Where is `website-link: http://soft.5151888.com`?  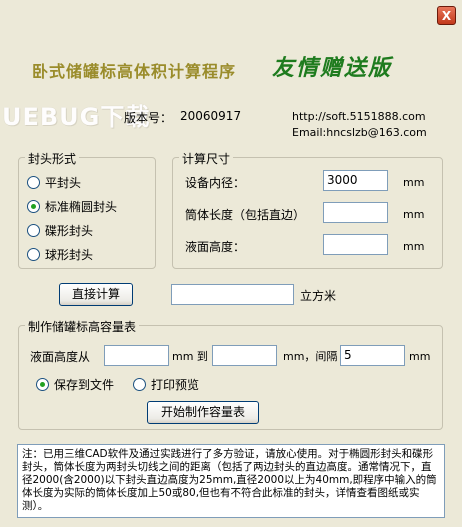 website-link: http://soft.5151888.com is located at coordinates (359, 116).